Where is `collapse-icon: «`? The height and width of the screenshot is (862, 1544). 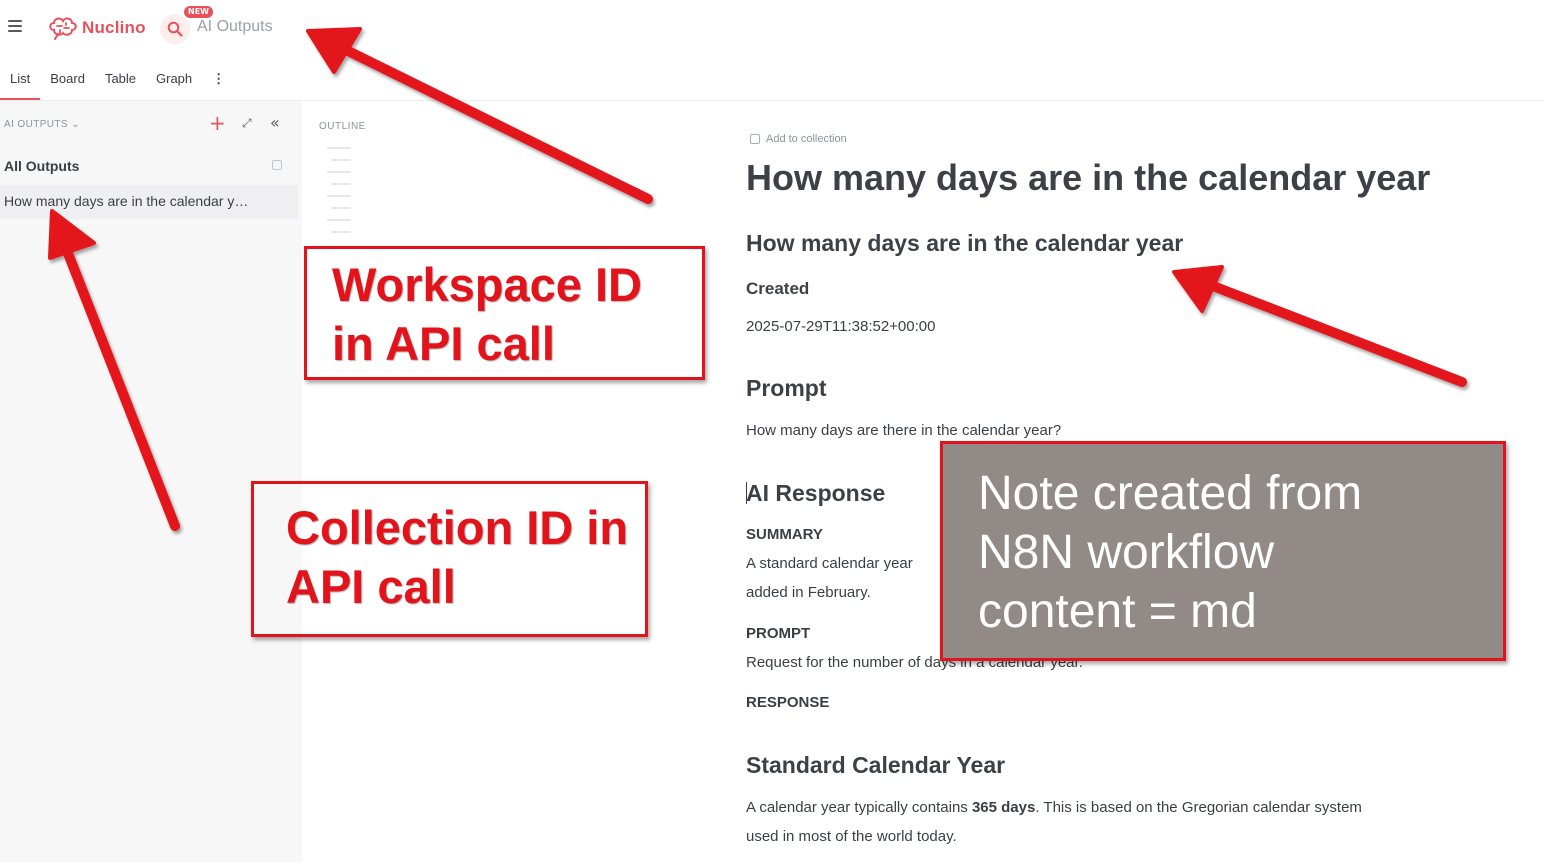 collapse-icon: « is located at coordinates (275, 122).